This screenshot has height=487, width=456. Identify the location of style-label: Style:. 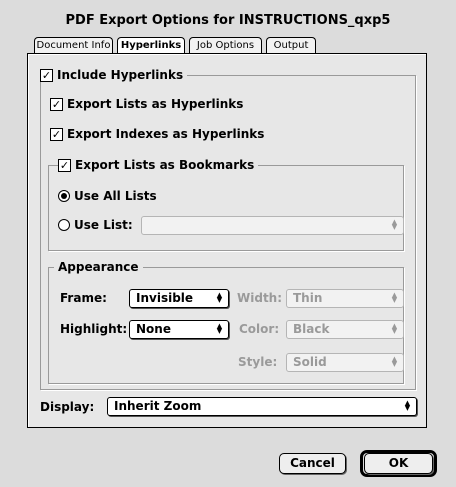
(258, 362).